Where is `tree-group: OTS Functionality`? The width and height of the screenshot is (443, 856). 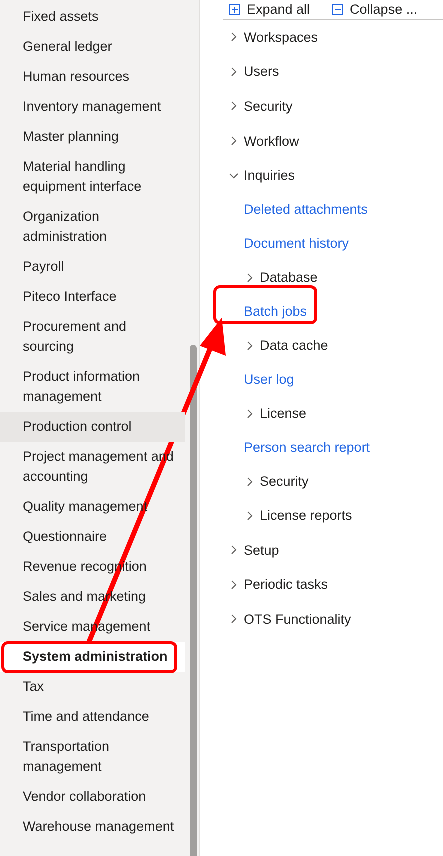 tree-group: OTS Functionality is located at coordinates (287, 619).